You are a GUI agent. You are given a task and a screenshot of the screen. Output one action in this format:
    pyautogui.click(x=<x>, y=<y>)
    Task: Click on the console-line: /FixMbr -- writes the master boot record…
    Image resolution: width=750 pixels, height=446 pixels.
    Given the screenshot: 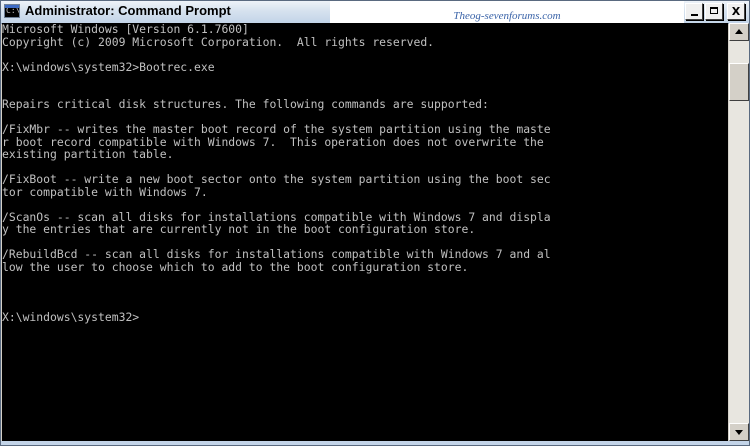 What is the action you would take?
    pyautogui.click(x=276, y=129)
    